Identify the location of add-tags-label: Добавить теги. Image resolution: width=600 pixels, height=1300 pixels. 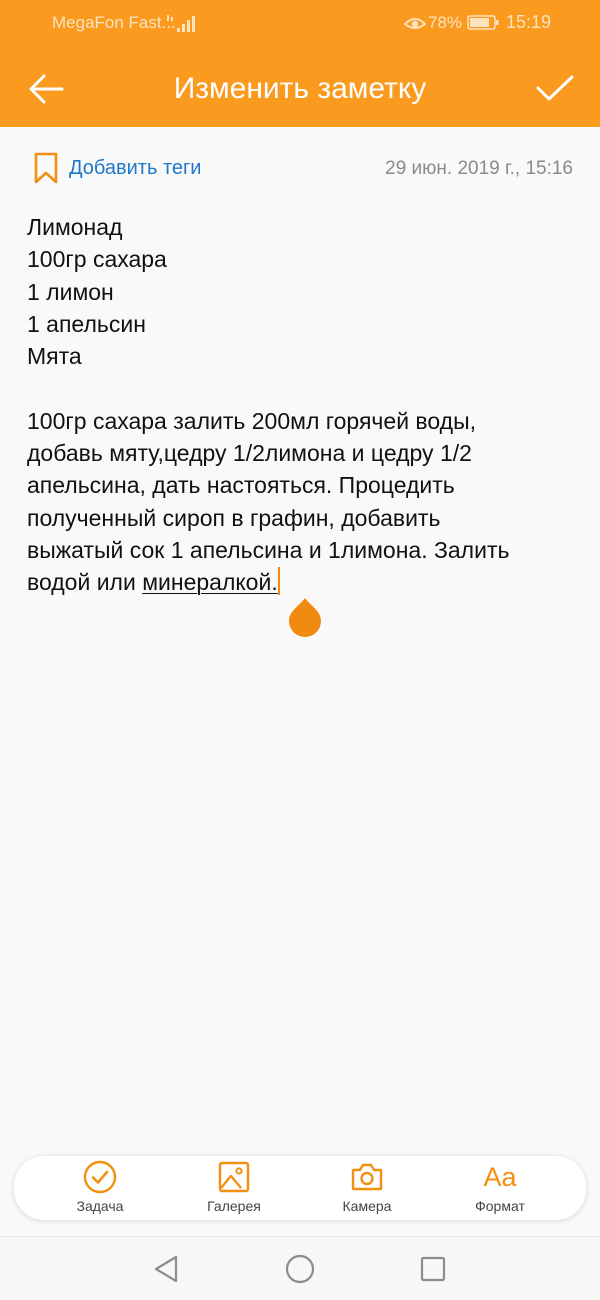
(135, 167).